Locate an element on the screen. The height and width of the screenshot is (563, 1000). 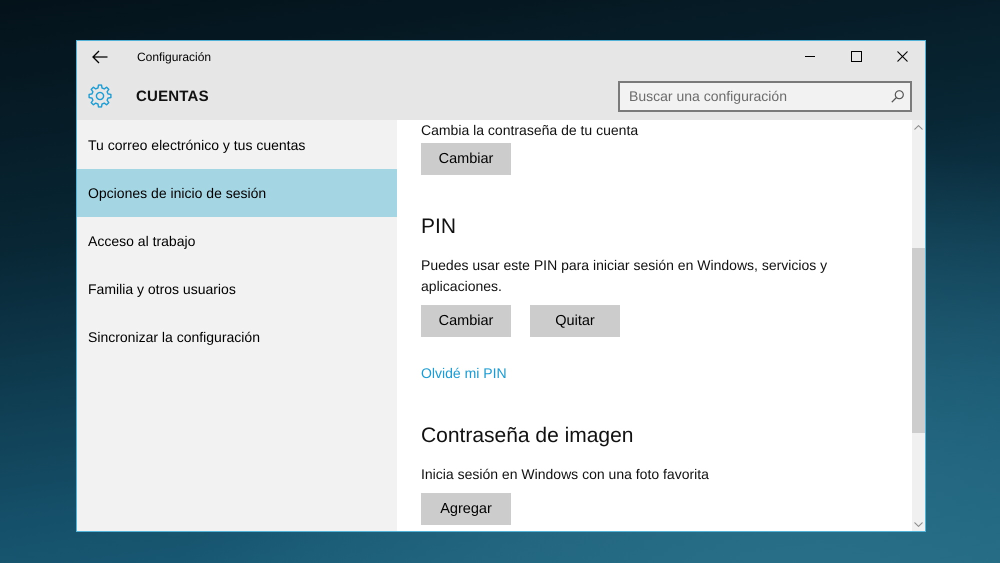
close-icon is located at coordinates (902, 56).